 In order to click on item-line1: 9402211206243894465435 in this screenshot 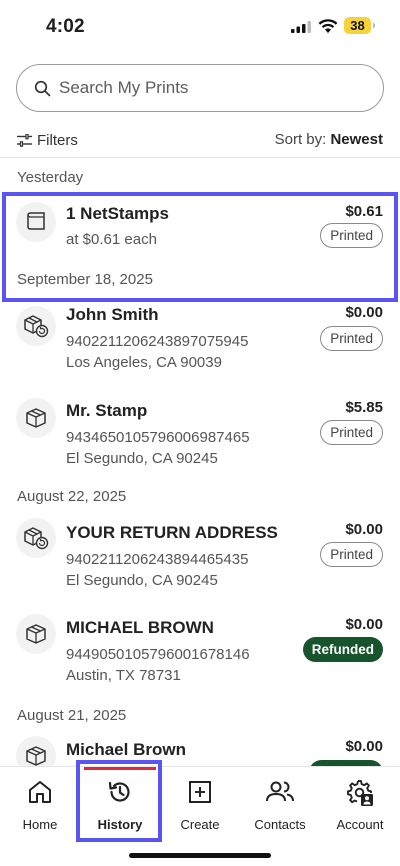, I will do `click(157, 559)`.